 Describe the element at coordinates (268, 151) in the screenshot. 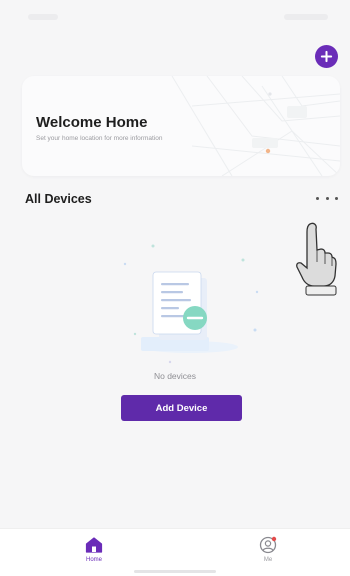

I see `map-pin-icon` at that location.